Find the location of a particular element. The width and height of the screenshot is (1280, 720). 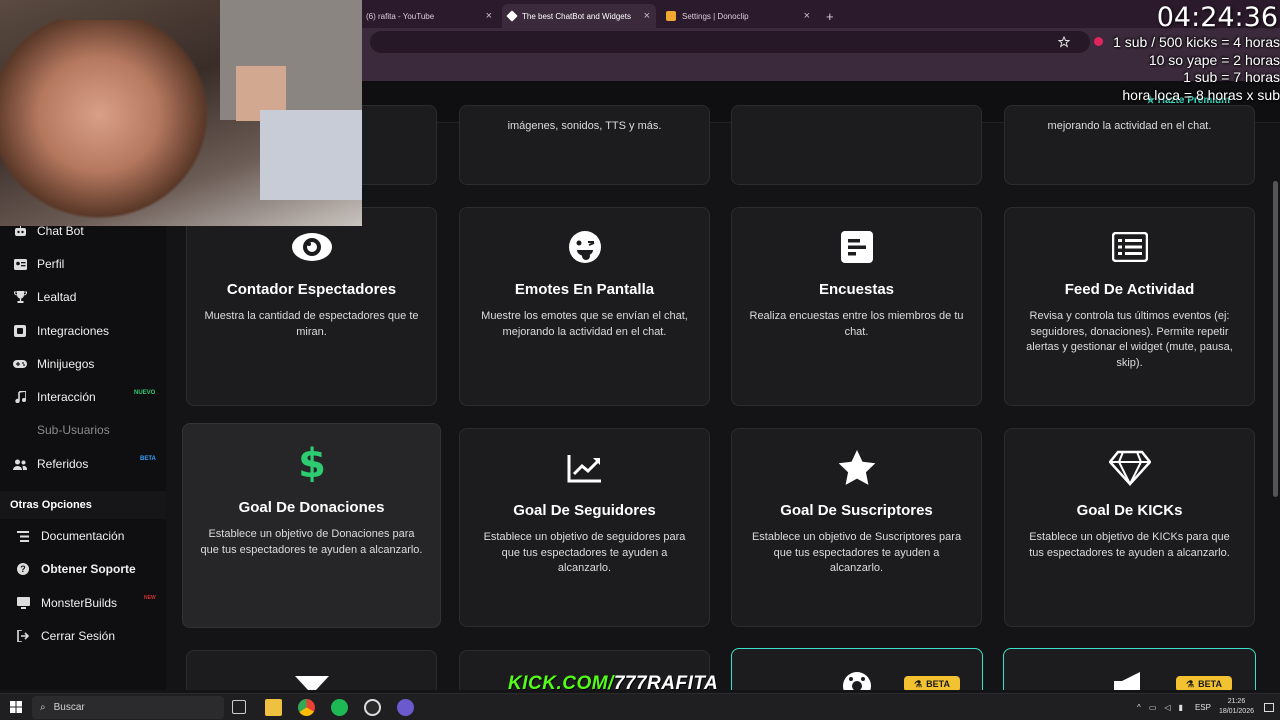

card-title: Goal De Suscriptores is located at coordinates (856, 510).